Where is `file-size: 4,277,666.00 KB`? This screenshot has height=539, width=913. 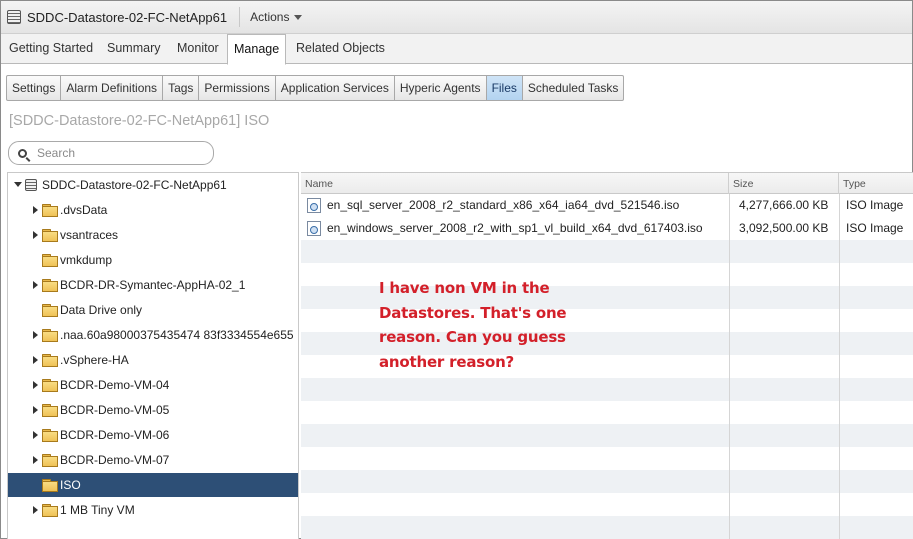 file-size: 4,277,666.00 KB is located at coordinates (784, 205).